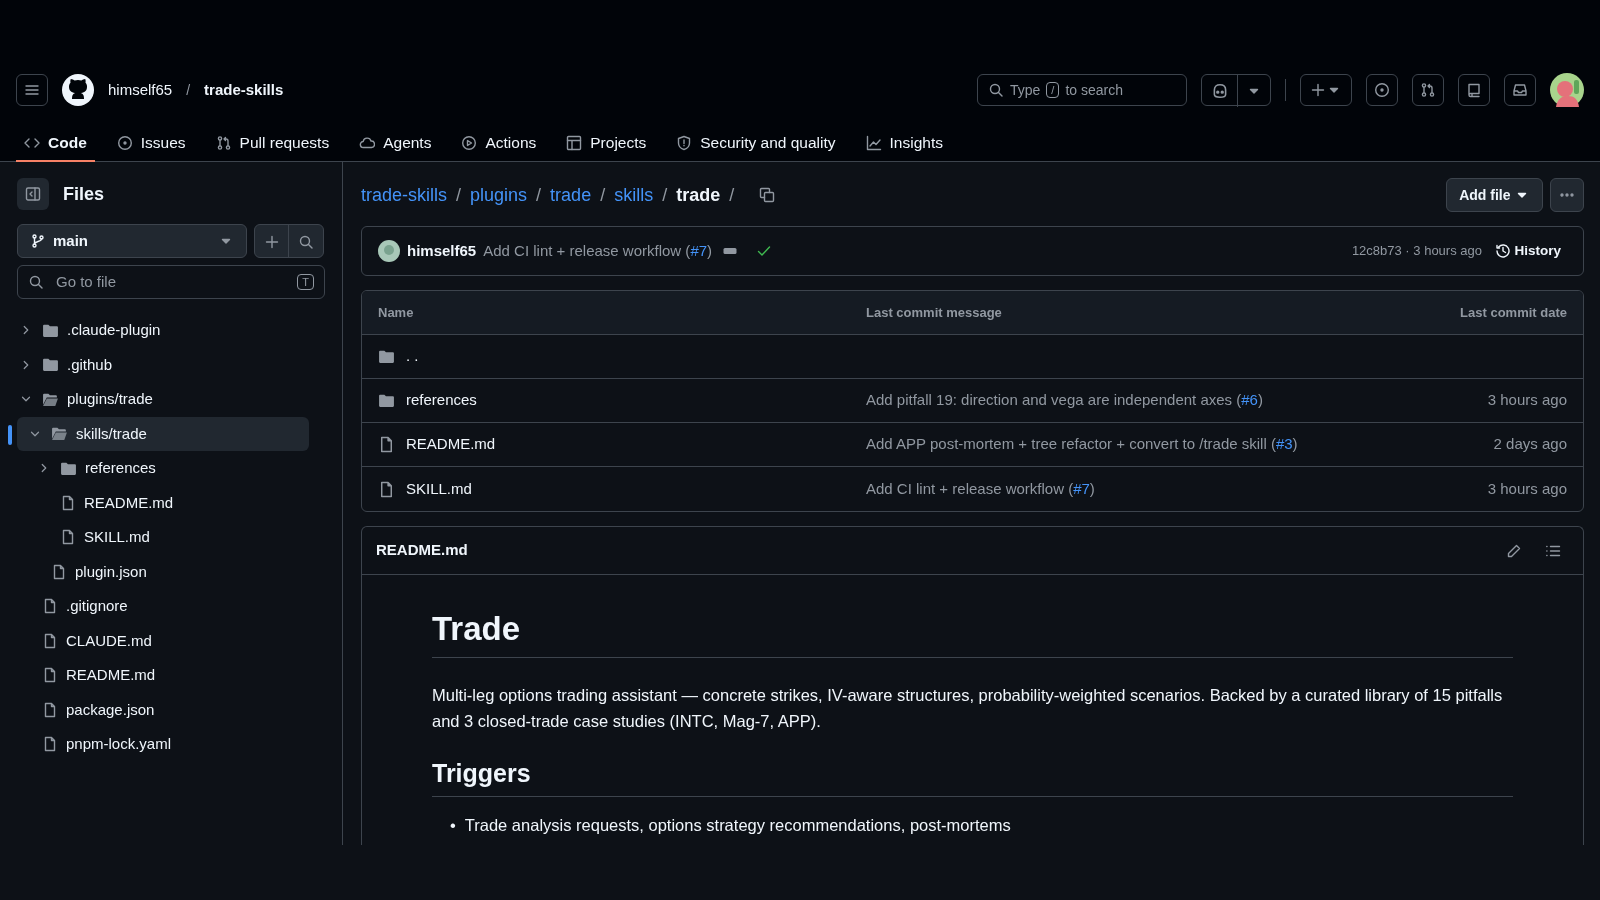 The image size is (1600, 900). What do you see at coordinates (1494, 195) in the screenshot?
I see `add-file-button: Add file` at bounding box center [1494, 195].